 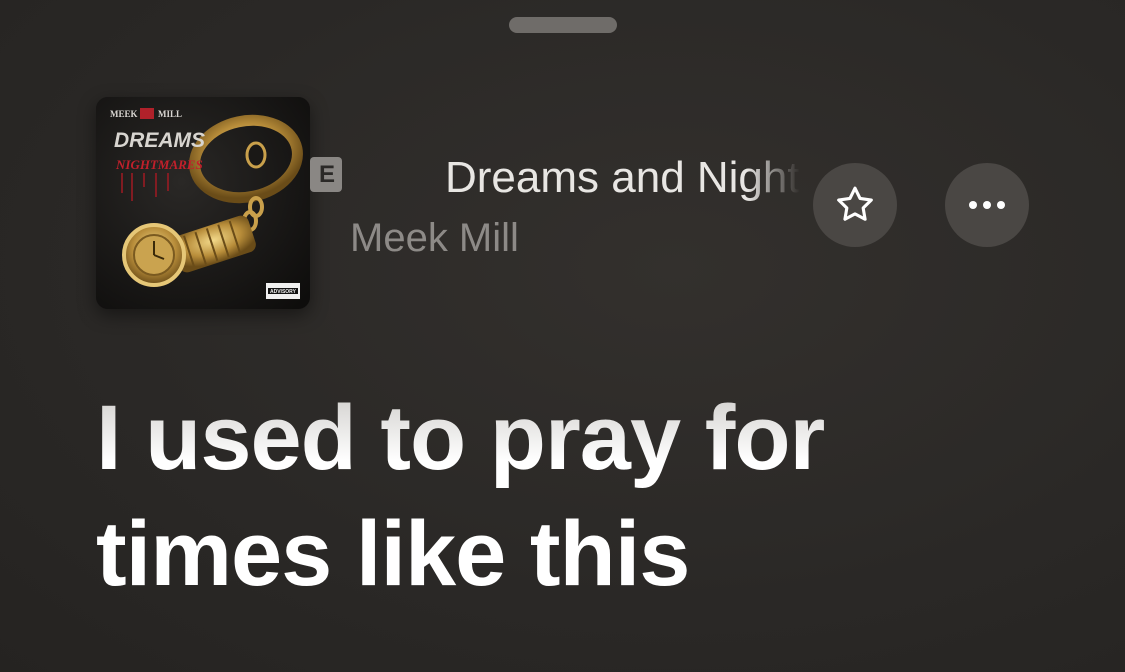 I want to click on favorite-button, so click(x=855, y=205).